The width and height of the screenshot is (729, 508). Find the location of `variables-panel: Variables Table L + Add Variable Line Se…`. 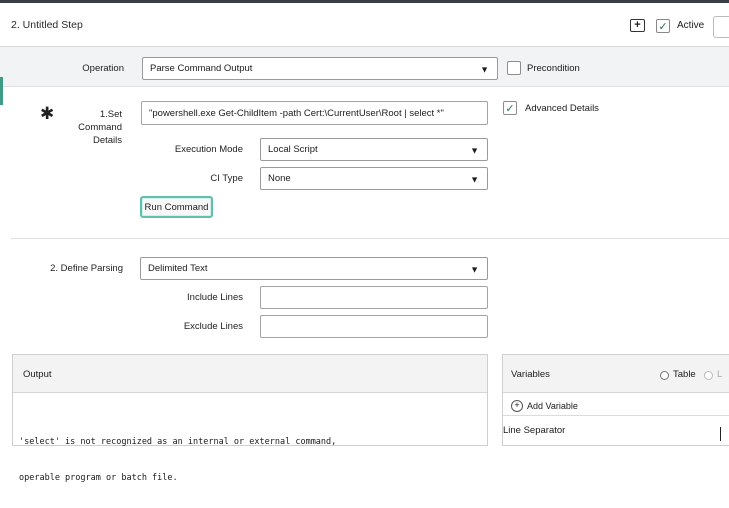

variables-panel: Variables Table L + Add Variable Line Se… is located at coordinates (615, 400).